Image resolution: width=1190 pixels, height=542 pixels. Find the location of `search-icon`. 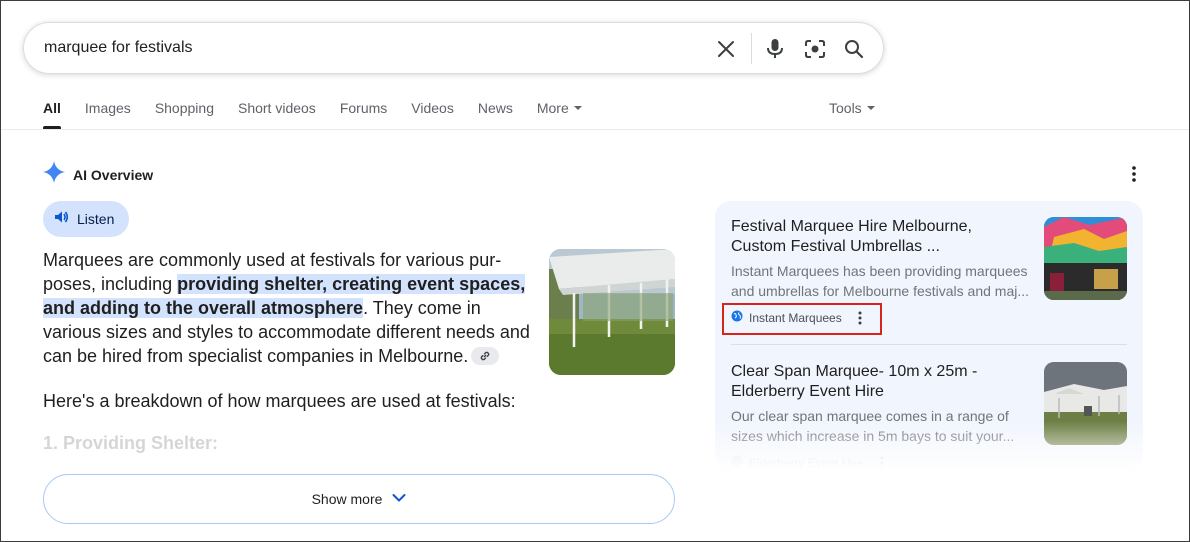

search-icon is located at coordinates (854, 49).